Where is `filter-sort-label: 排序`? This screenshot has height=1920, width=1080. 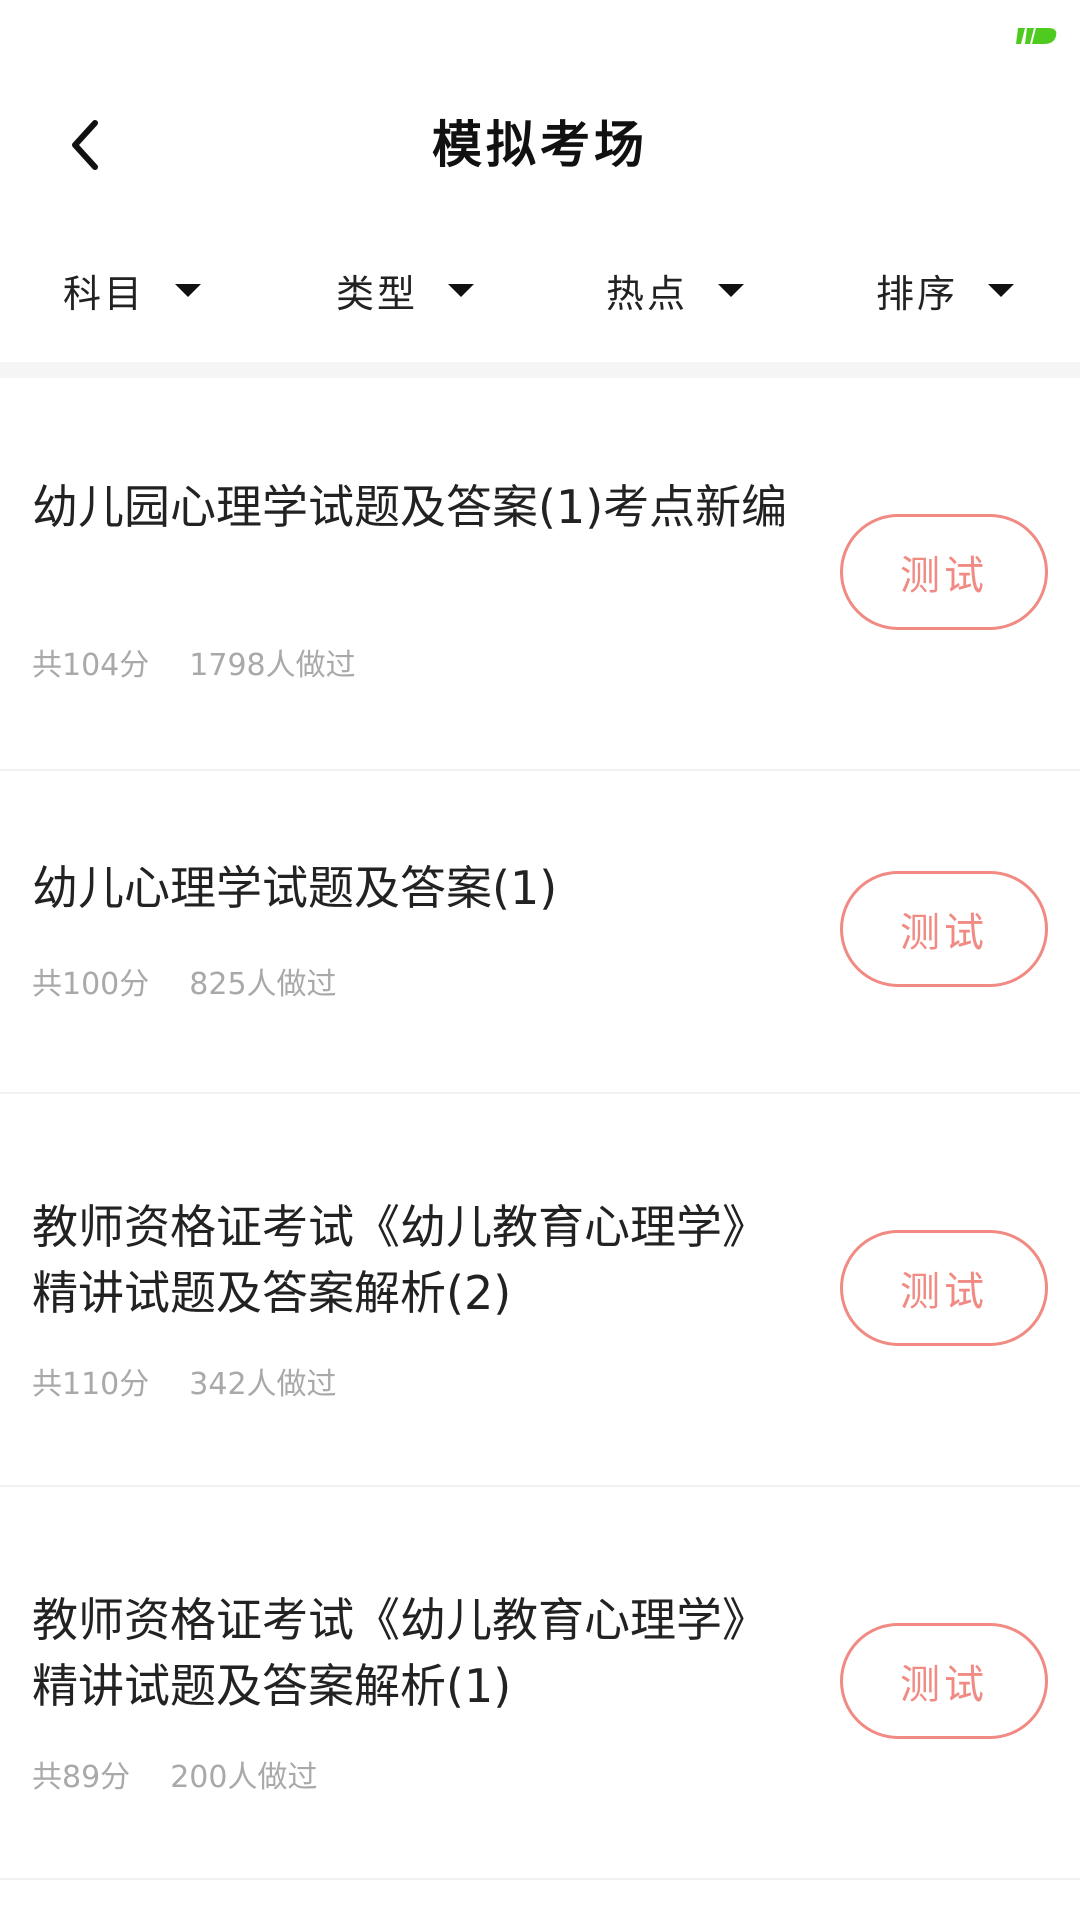
filter-sort-label: 排序 is located at coordinates (916, 293).